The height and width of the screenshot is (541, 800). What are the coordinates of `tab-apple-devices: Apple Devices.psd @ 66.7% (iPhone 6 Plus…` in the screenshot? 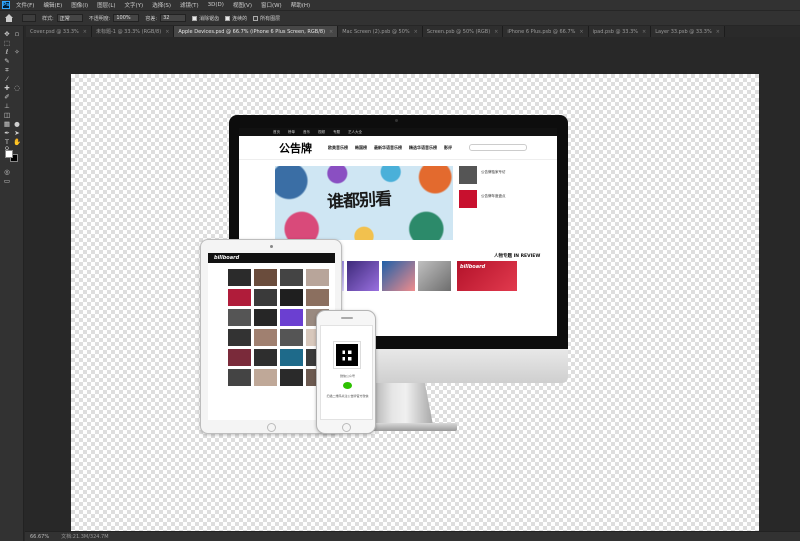 It's located at (256, 31).